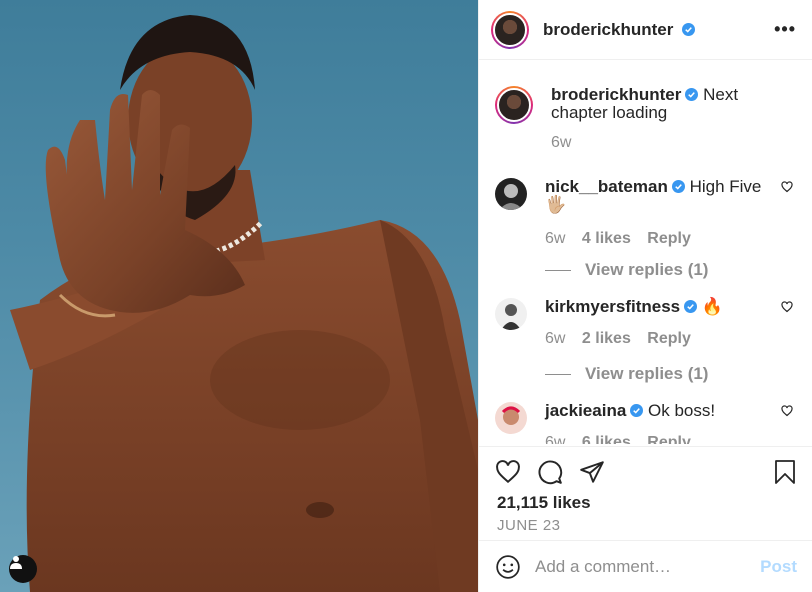  I want to click on author-username: broderickhunter, so click(619, 30).